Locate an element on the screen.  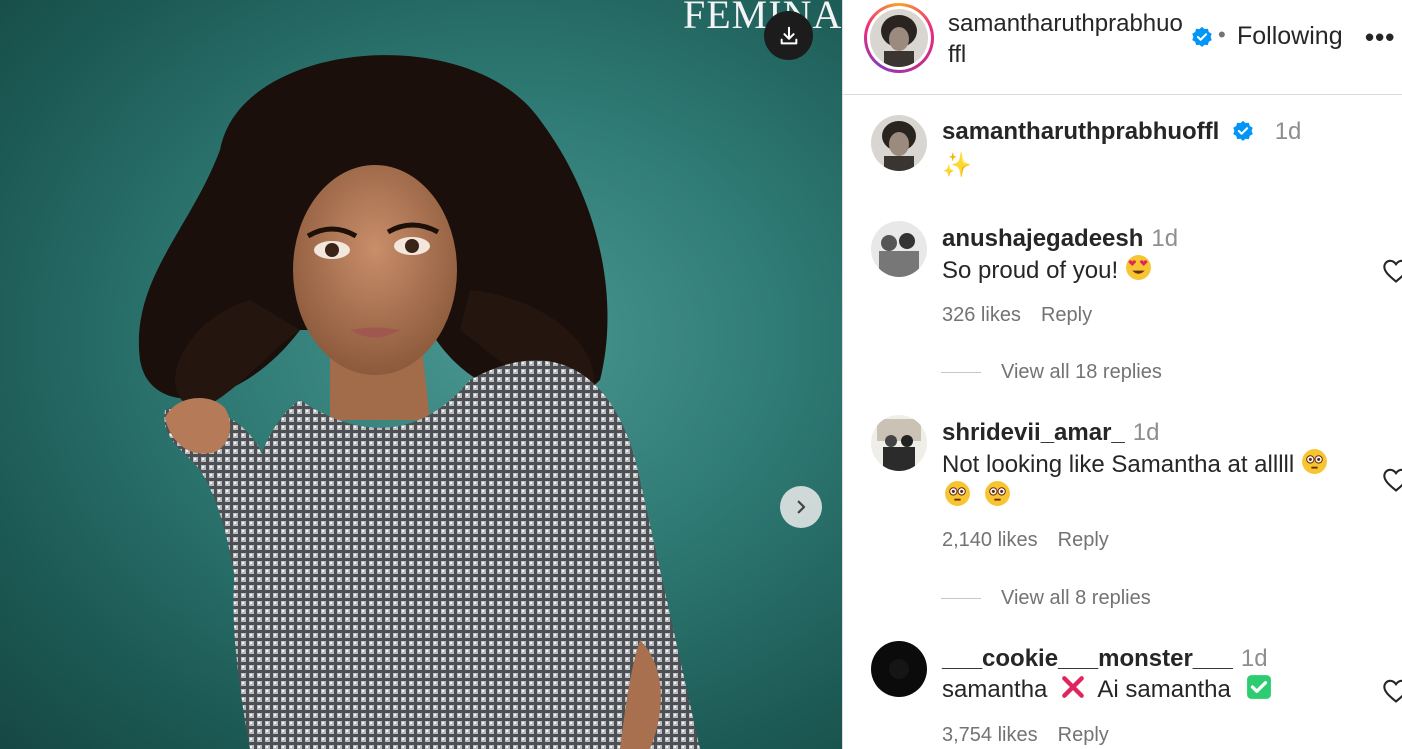
download-icon is located at coordinates (788, 35).